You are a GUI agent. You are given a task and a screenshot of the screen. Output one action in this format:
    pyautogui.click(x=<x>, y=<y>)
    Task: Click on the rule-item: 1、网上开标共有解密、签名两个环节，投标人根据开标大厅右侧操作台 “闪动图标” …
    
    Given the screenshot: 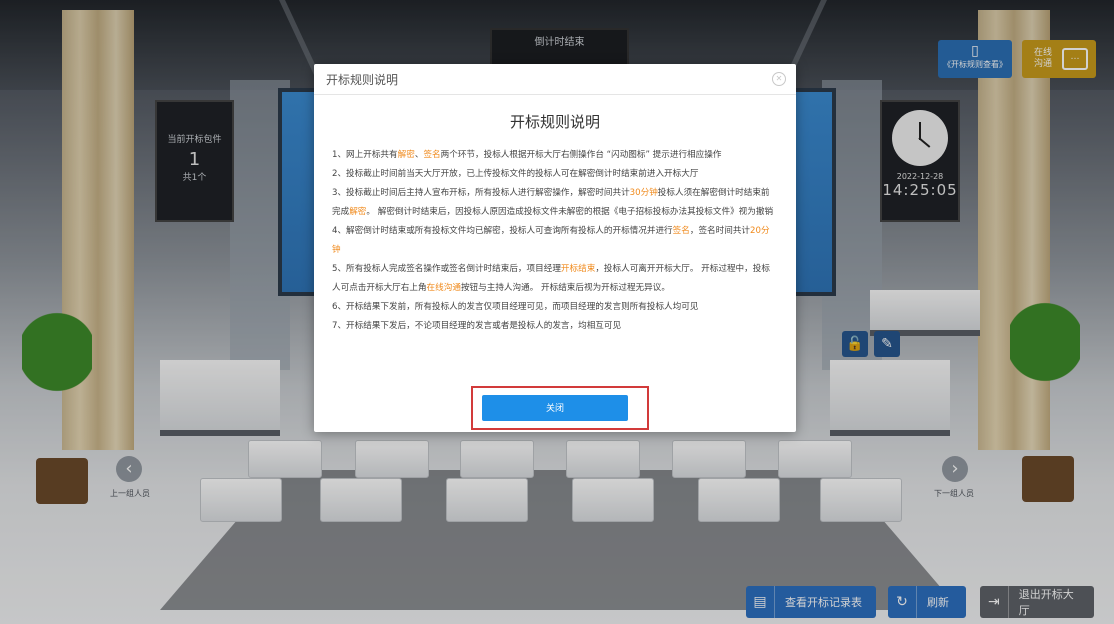 What is the action you would take?
    pyautogui.click(x=555, y=155)
    